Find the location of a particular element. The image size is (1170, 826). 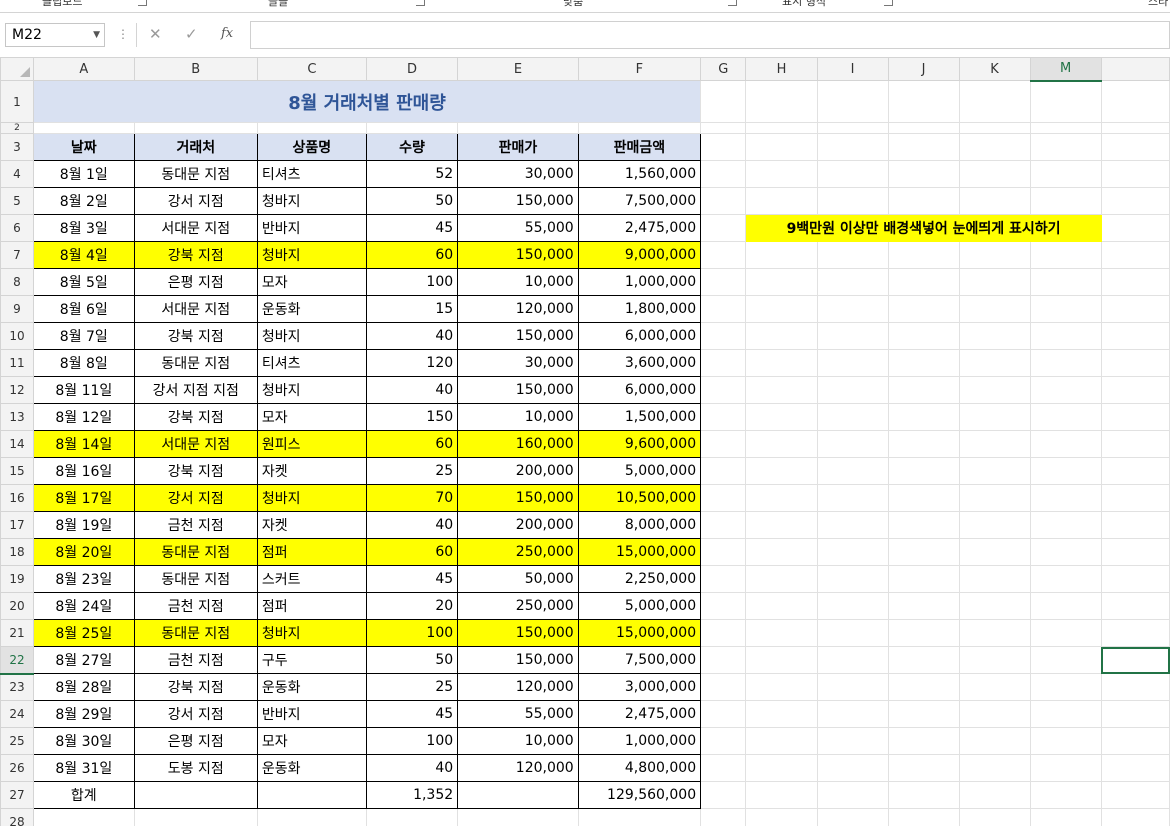

price-cell: 160,000 is located at coordinates (518, 444).